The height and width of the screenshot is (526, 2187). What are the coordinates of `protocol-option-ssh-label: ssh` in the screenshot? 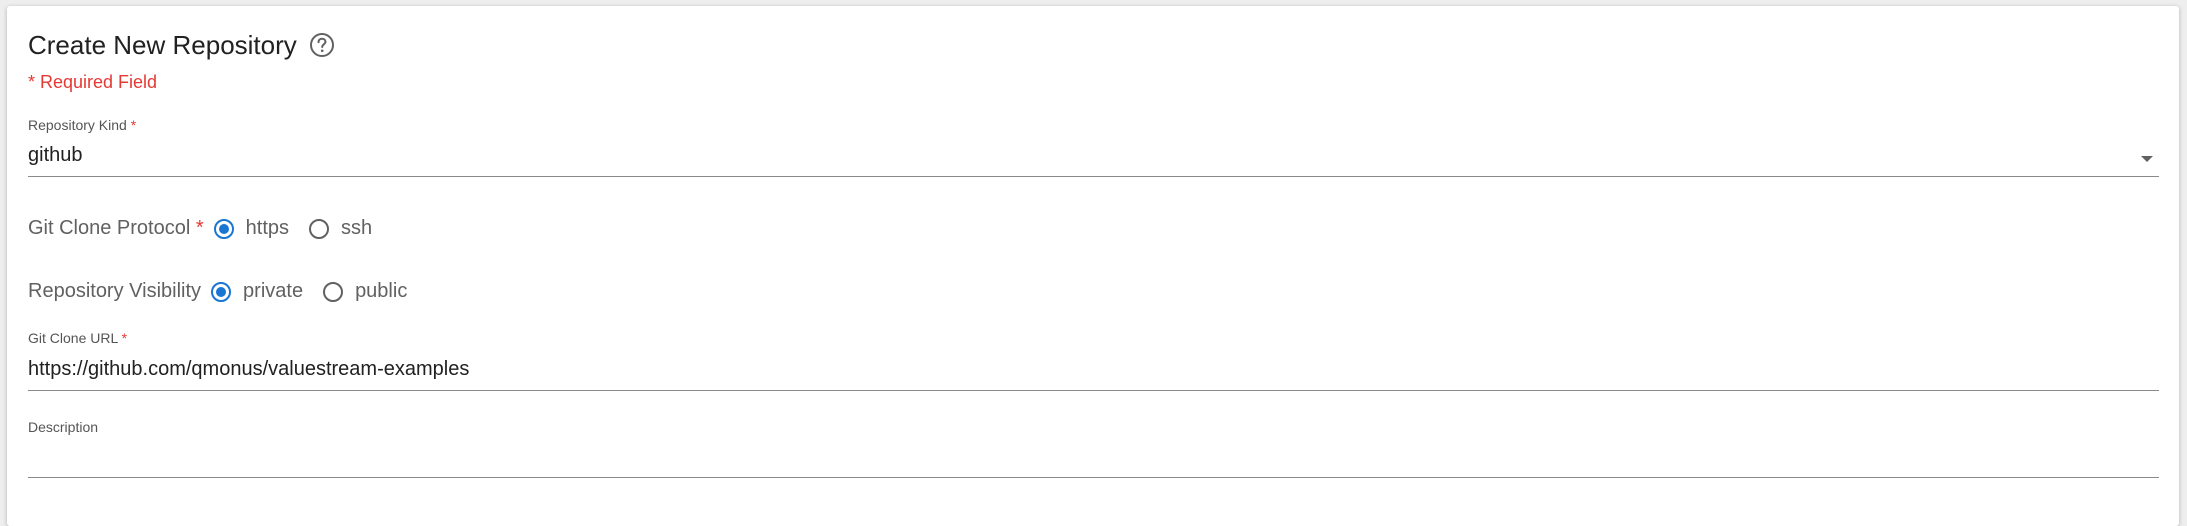 It's located at (356, 228).